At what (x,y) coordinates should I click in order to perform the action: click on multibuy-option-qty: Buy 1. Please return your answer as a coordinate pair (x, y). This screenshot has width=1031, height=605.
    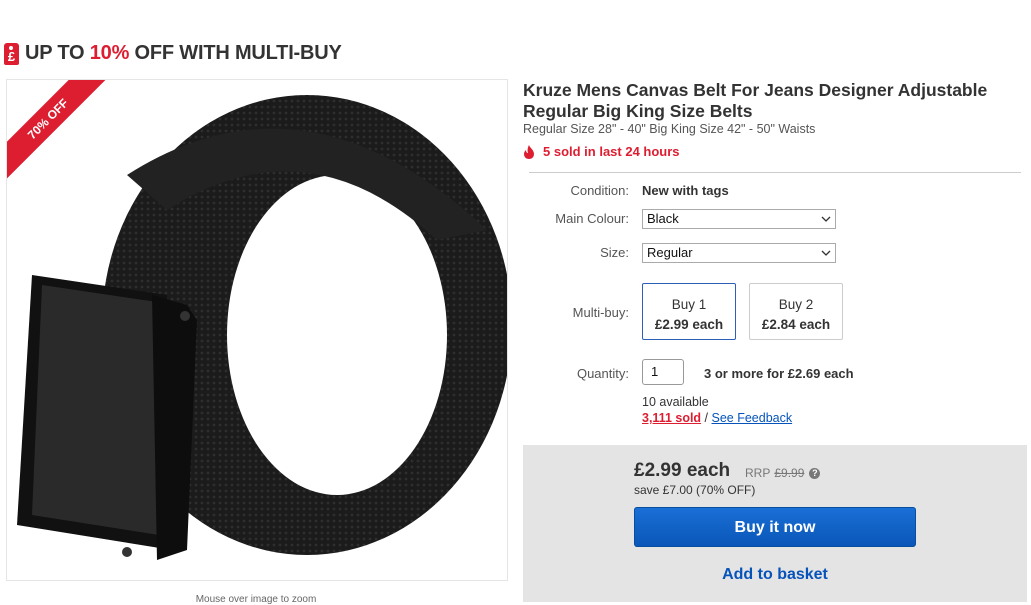
    Looking at the image, I should click on (689, 304).